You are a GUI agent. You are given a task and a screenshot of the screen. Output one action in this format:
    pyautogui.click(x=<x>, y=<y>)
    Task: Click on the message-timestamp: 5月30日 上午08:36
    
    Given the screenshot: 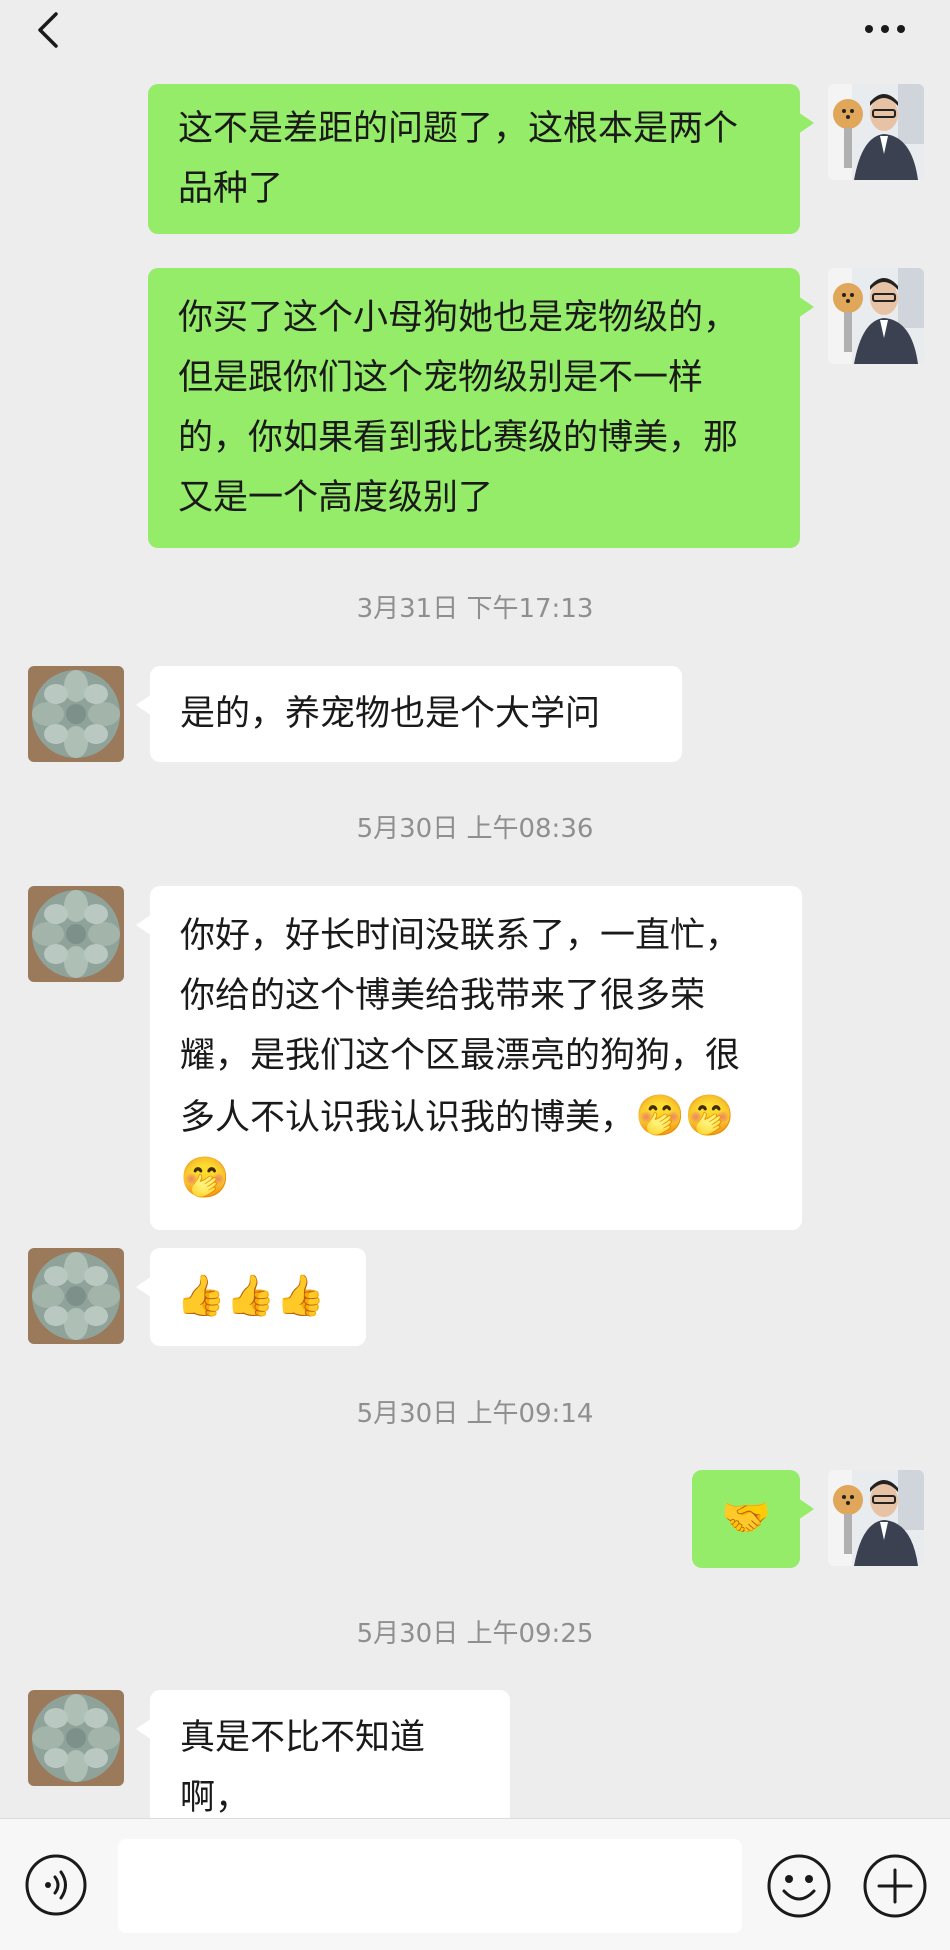 What is the action you would take?
    pyautogui.click(x=475, y=829)
    